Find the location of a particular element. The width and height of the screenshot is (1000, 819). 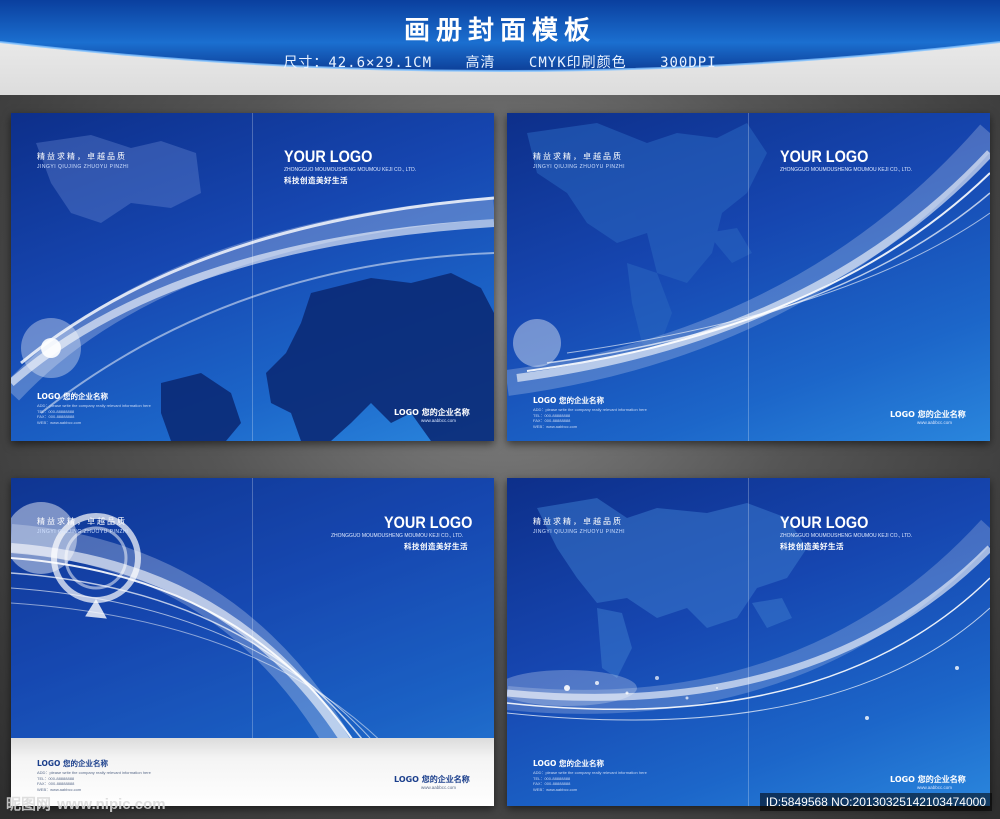

site-watermark: 昵图网 www.nipic.com is located at coordinates (86, 803).